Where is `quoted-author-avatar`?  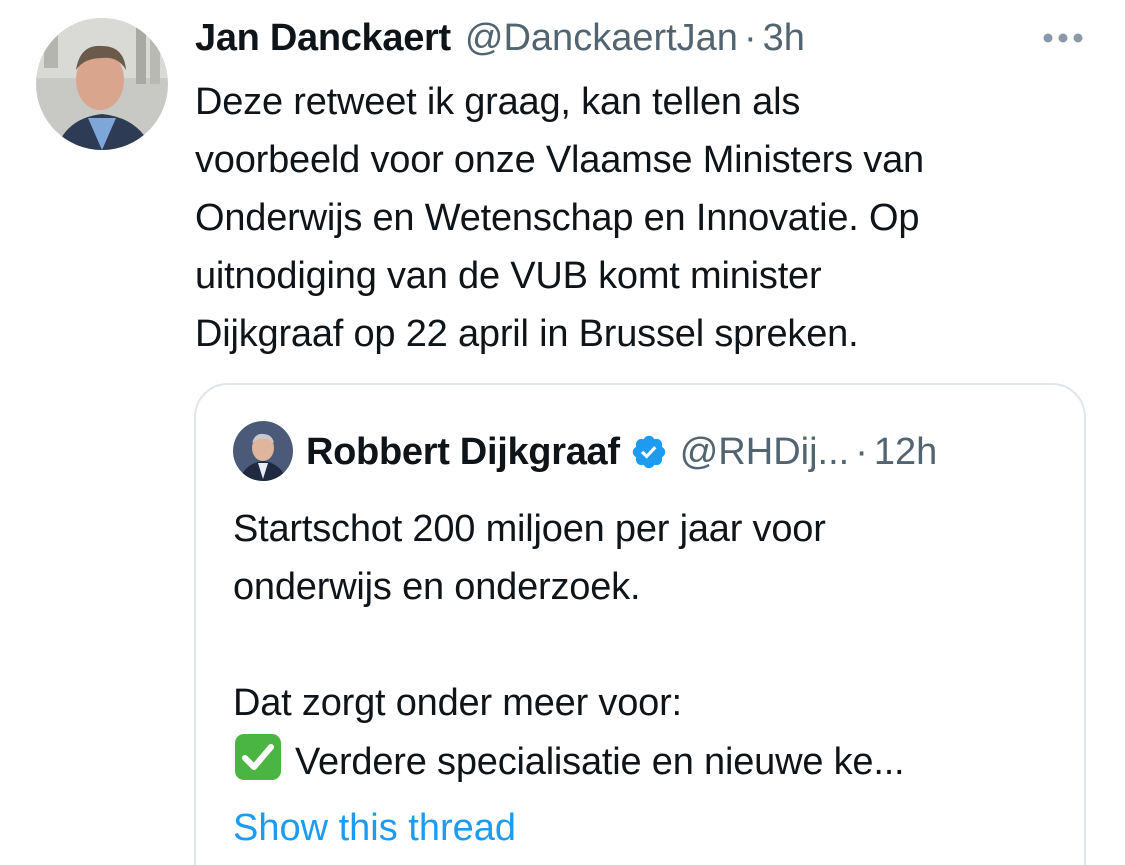
quoted-author-avatar is located at coordinates (263, 451).